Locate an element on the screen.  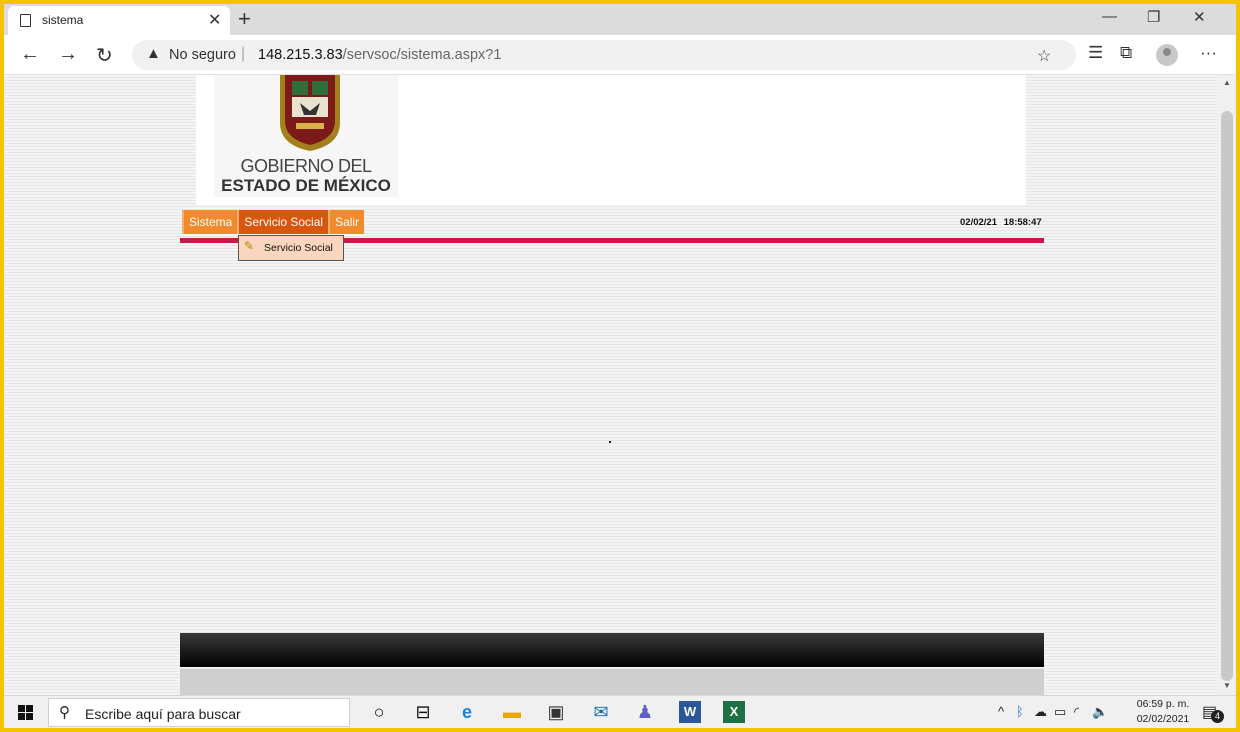
logo-line2: ESTADO DE MÉXICO is located at coordinates (306, 185).